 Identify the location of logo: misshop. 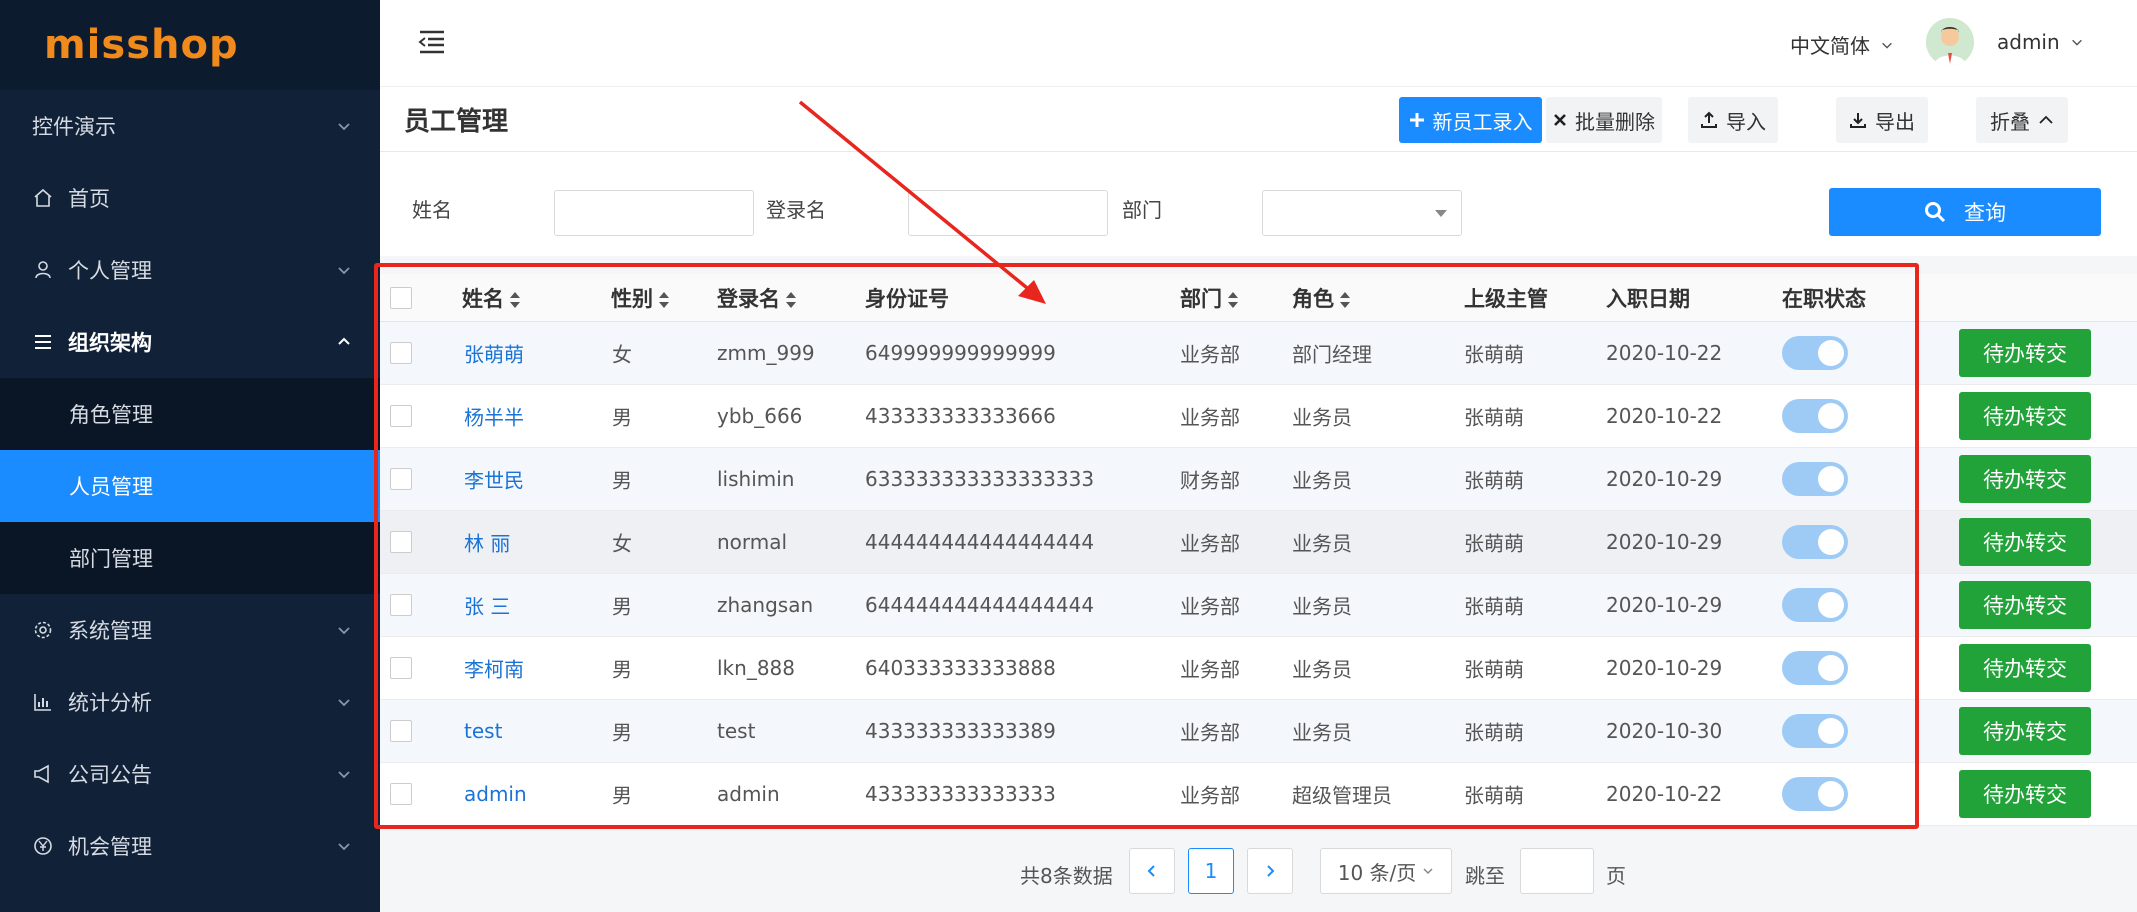
(190, 45).